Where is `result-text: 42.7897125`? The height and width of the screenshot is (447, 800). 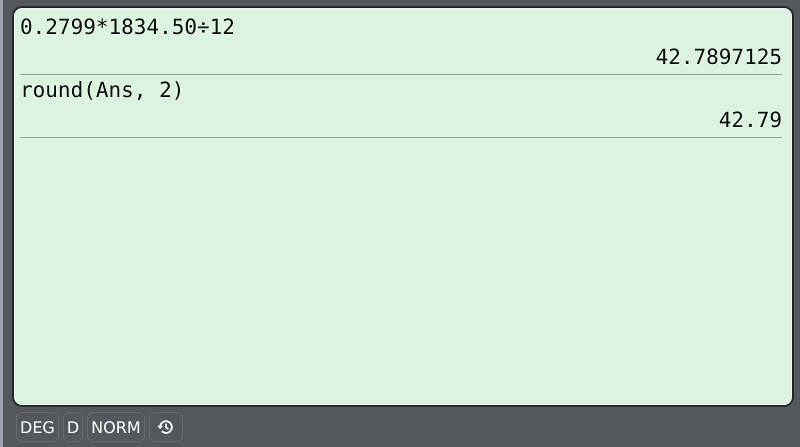
result-text: 42.7897125 is located at coordinates (718, 57).